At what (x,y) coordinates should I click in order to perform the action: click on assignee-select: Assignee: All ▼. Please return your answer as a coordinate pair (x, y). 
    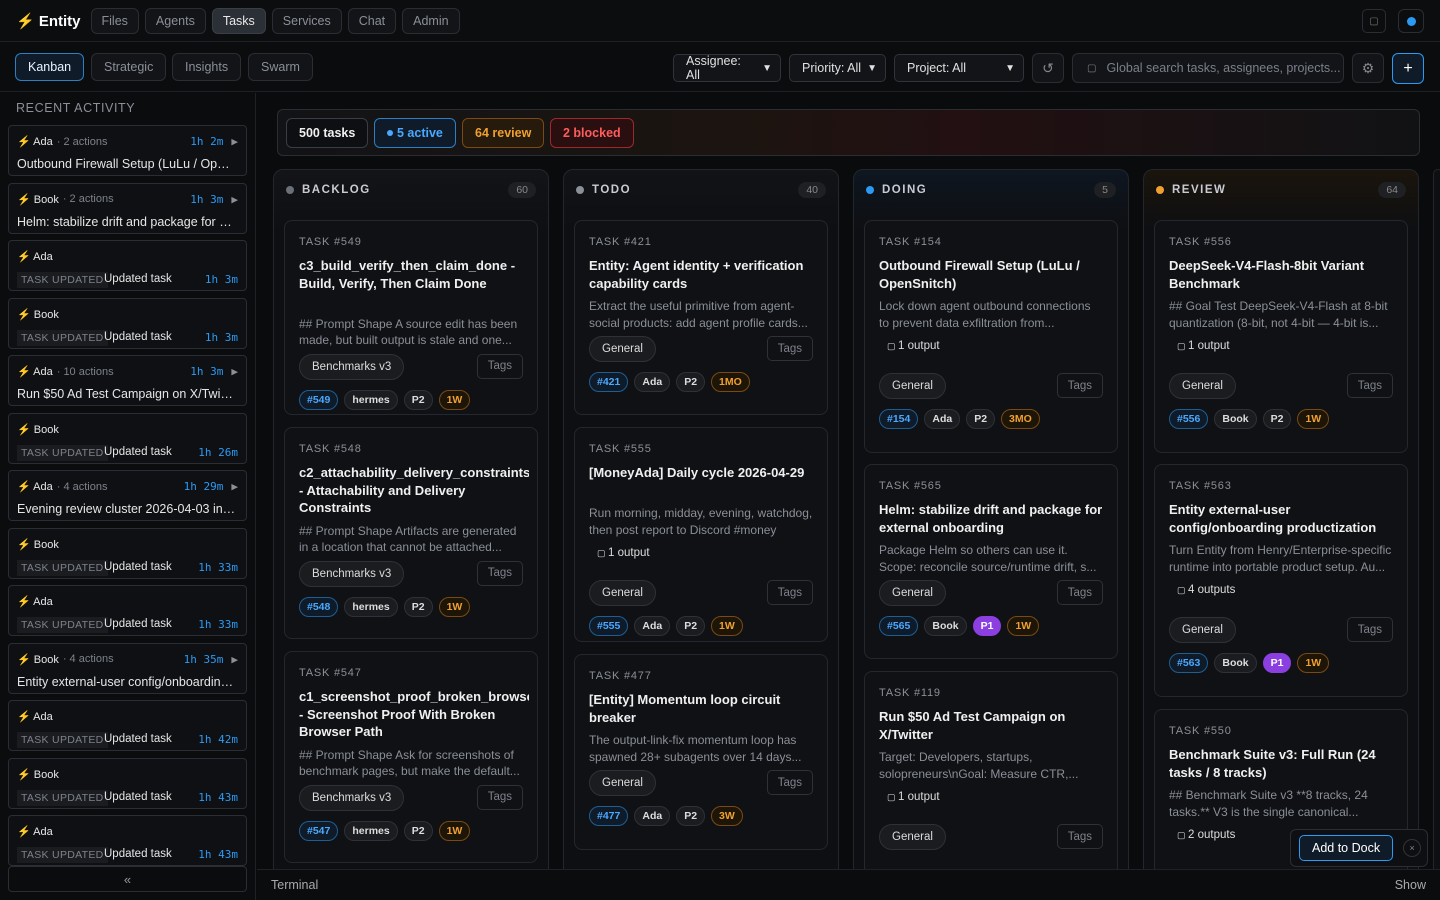
    Looking at the image, I should click on (727, 68).